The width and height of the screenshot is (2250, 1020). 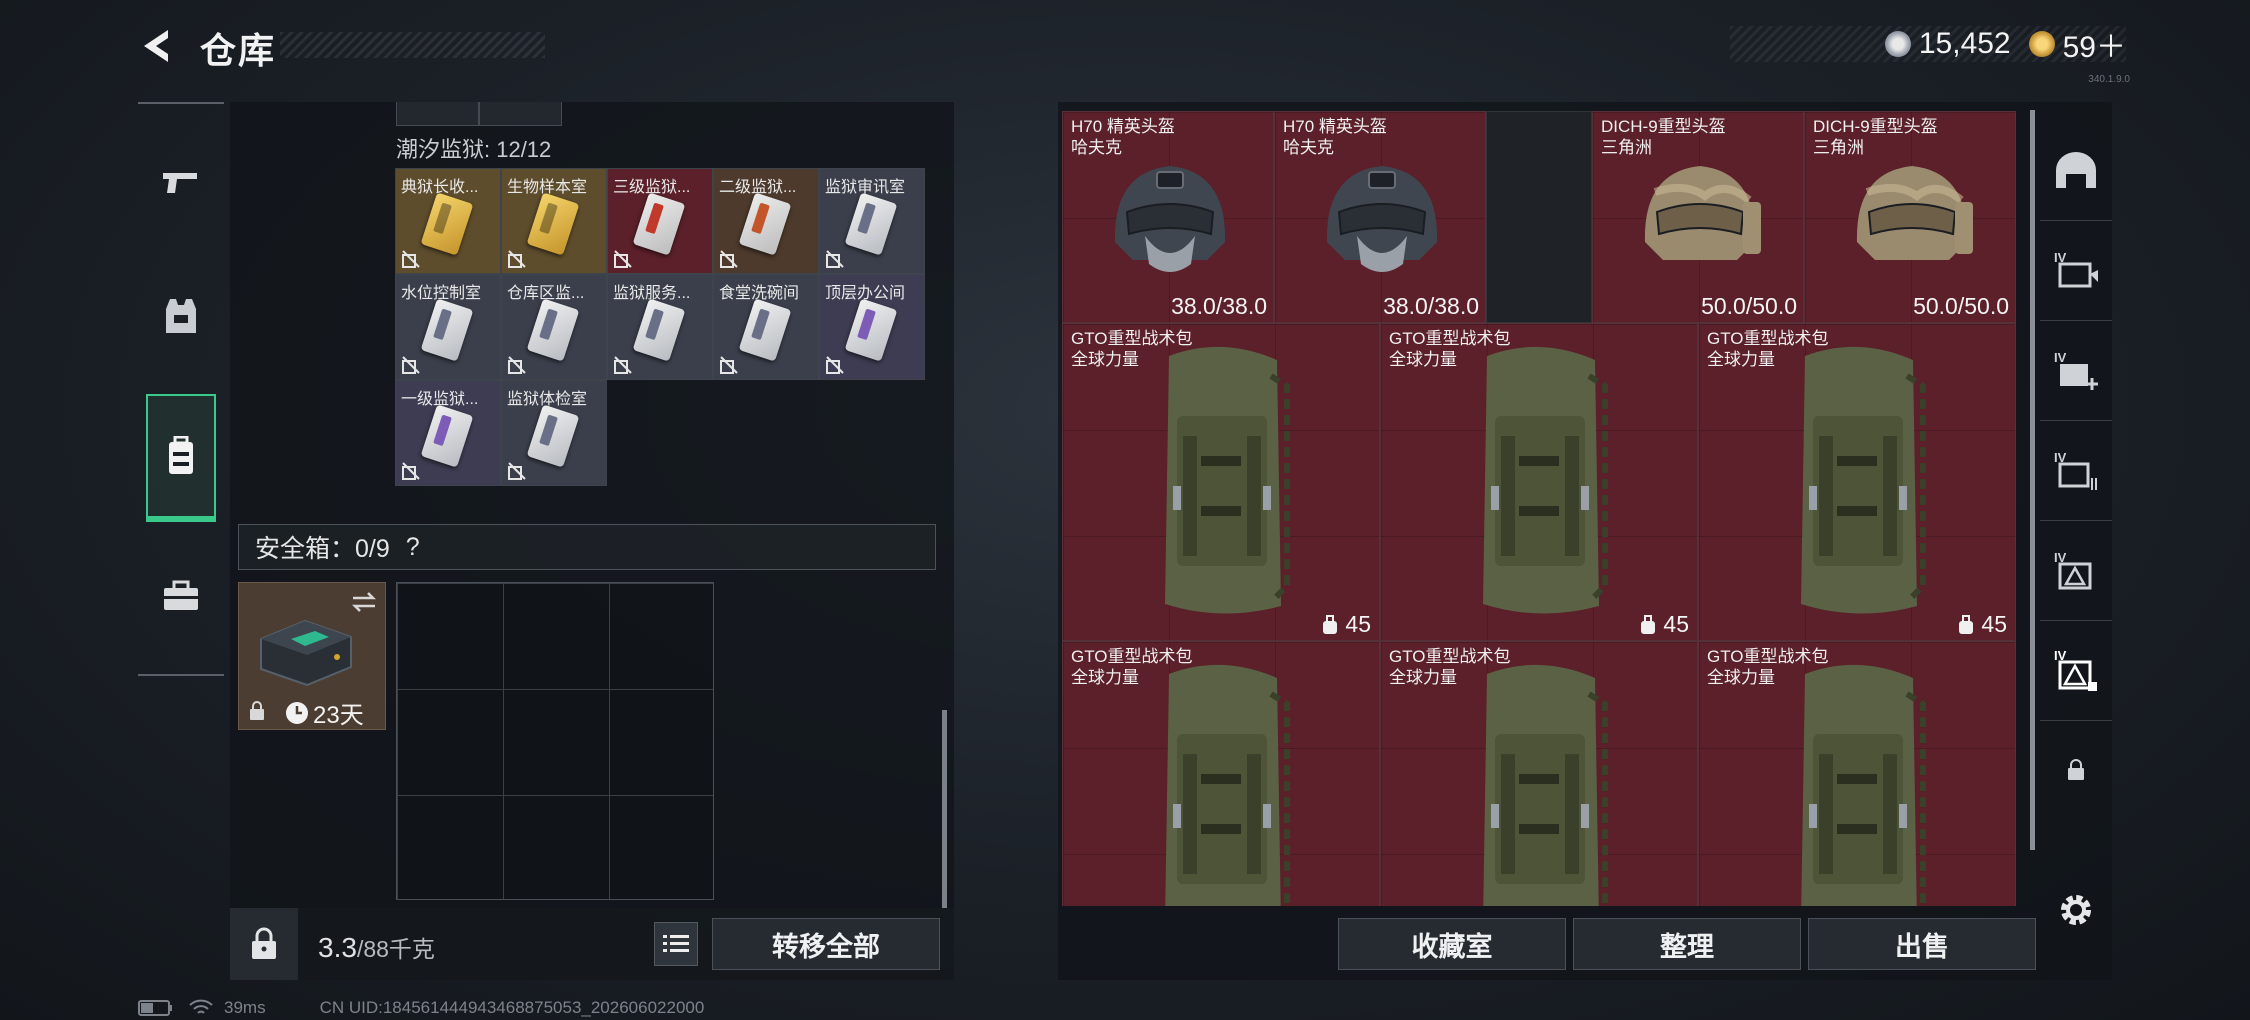 I want to click on key-card-slot: 生物样本室, so click(x=554, y=221).